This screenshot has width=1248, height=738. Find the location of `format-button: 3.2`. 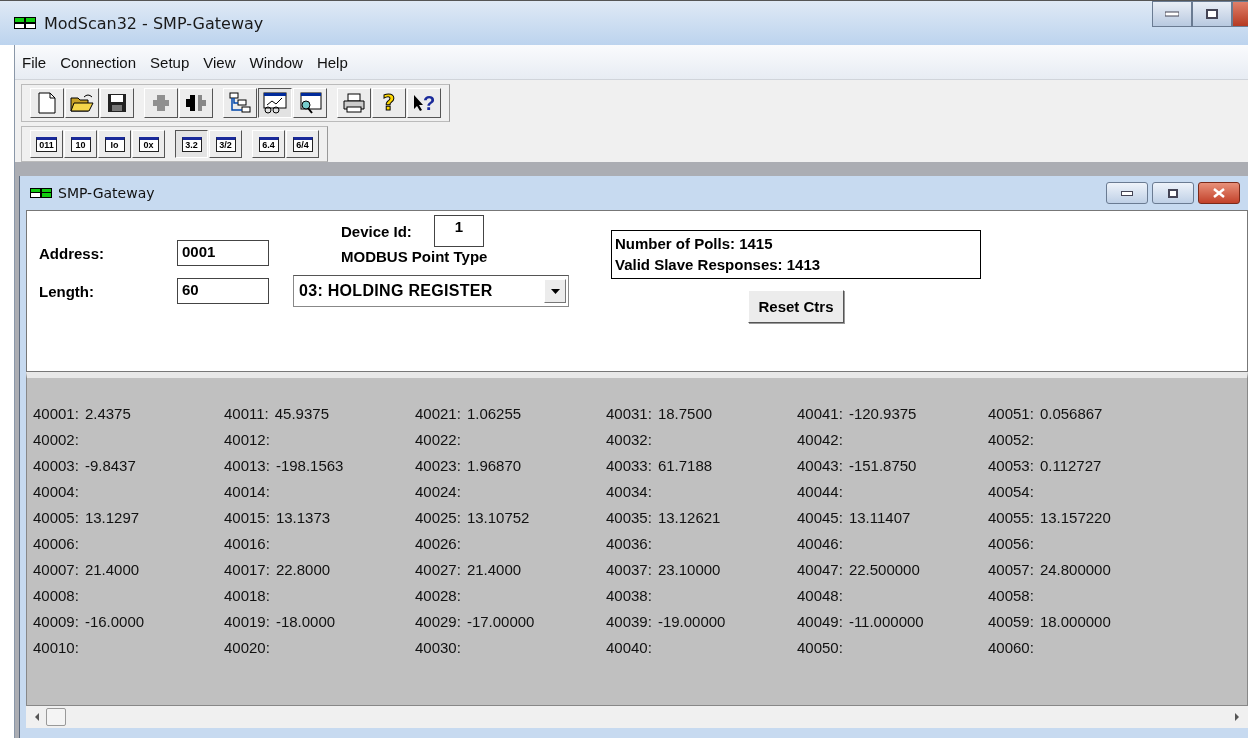

format-button: 3.2 is located at coordinates (191, 144).